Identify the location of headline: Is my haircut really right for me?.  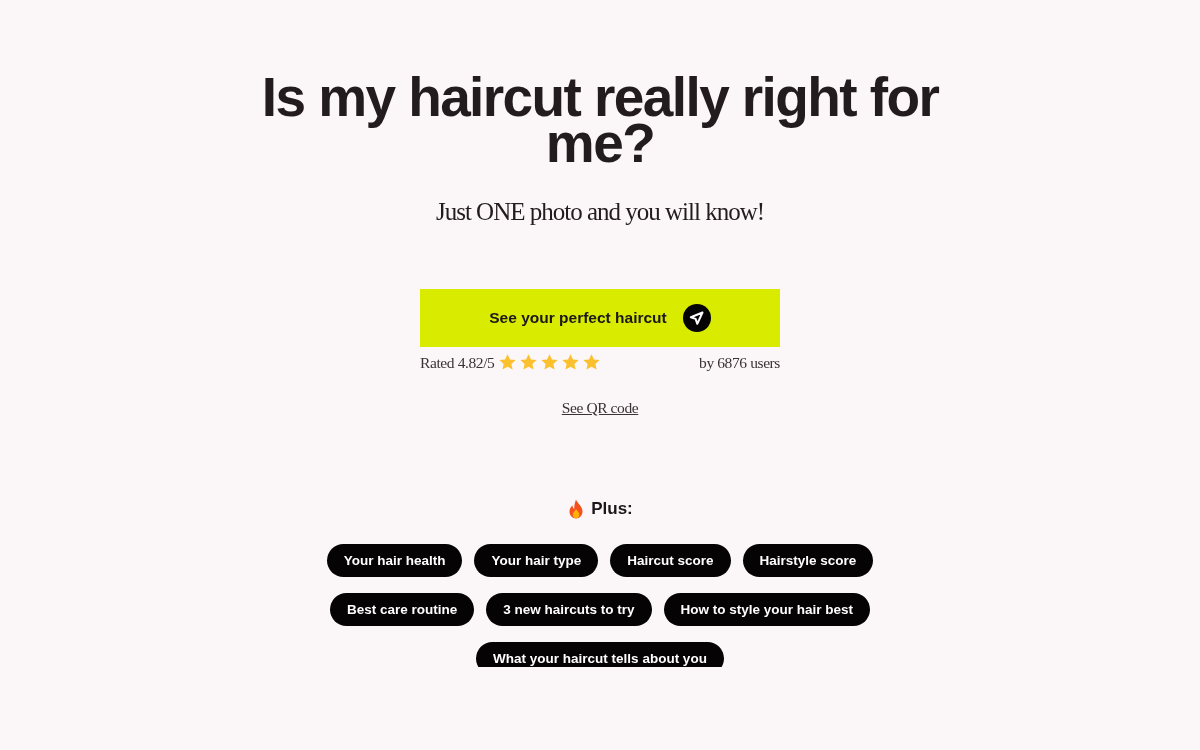
(600, 120).